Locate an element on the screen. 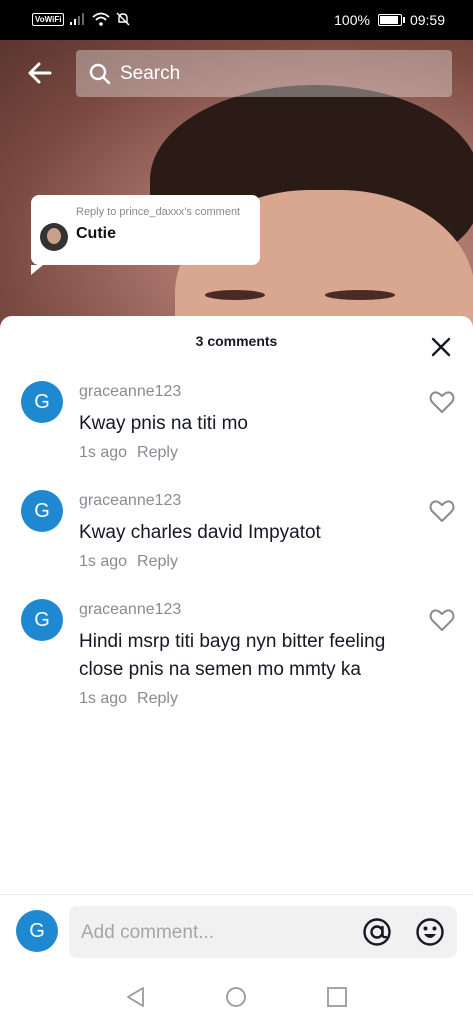 The height and width of the screenshot is (1024, 473). search-input: Search is located at coordinates (264, 73).